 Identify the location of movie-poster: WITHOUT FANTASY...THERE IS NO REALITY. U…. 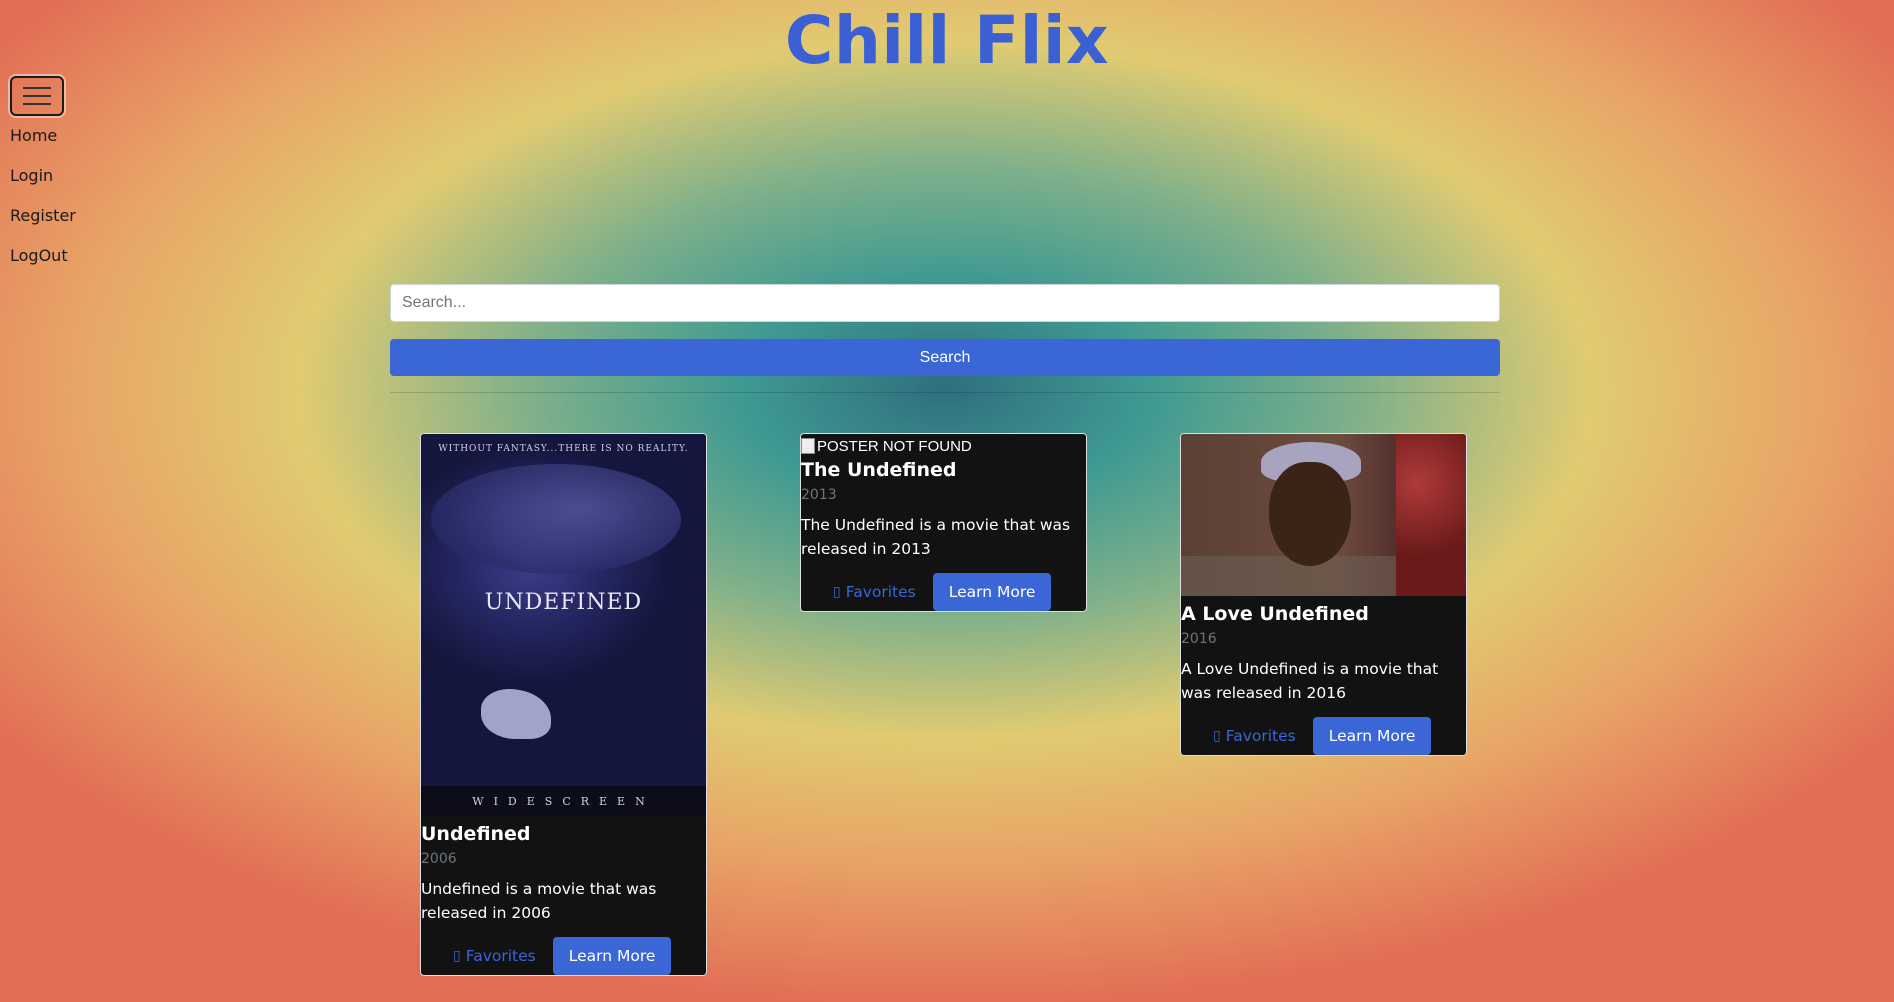
(563, 625).